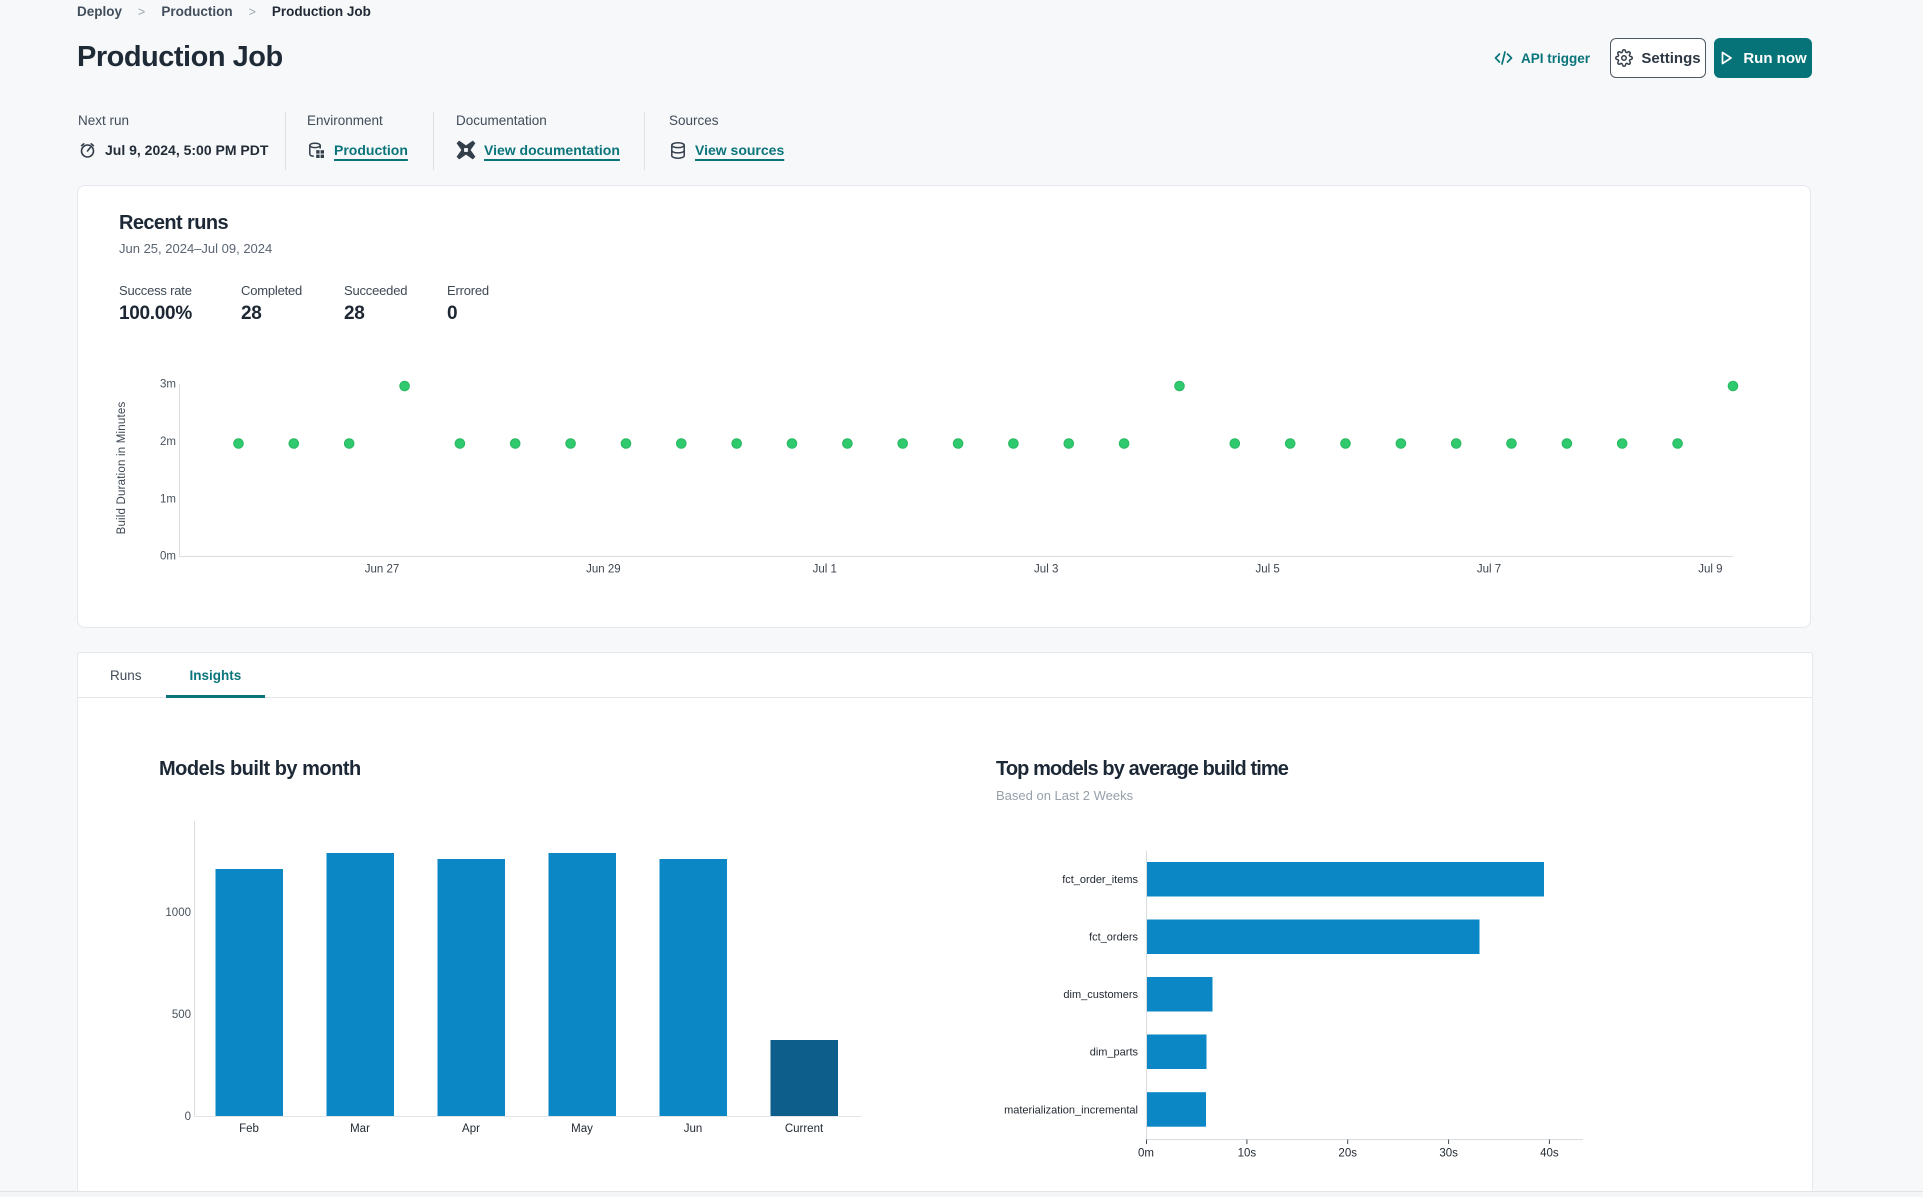  Describe the element at coordinates (168, 500) in the screenshot. I see `svg-text: 1m` at that location.